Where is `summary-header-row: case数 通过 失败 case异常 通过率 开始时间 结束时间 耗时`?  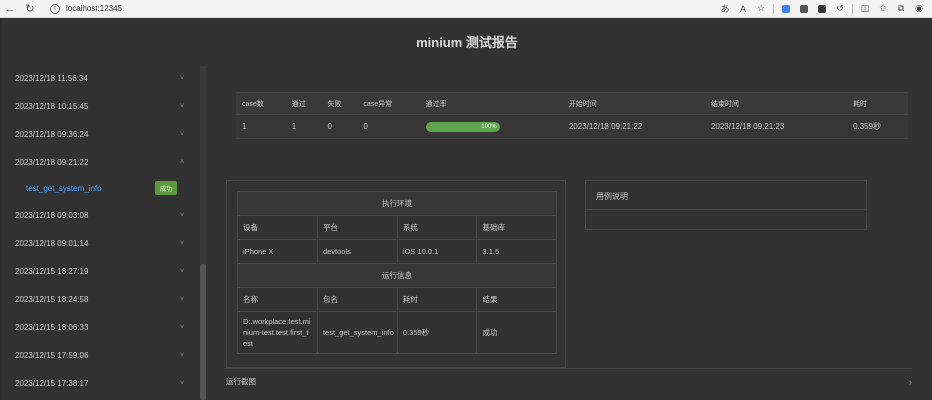
summary-header-row: case数 通过 失败 case异常 通过率 开始时间 结束时间 耗时 is located at coordinates (572, 103).